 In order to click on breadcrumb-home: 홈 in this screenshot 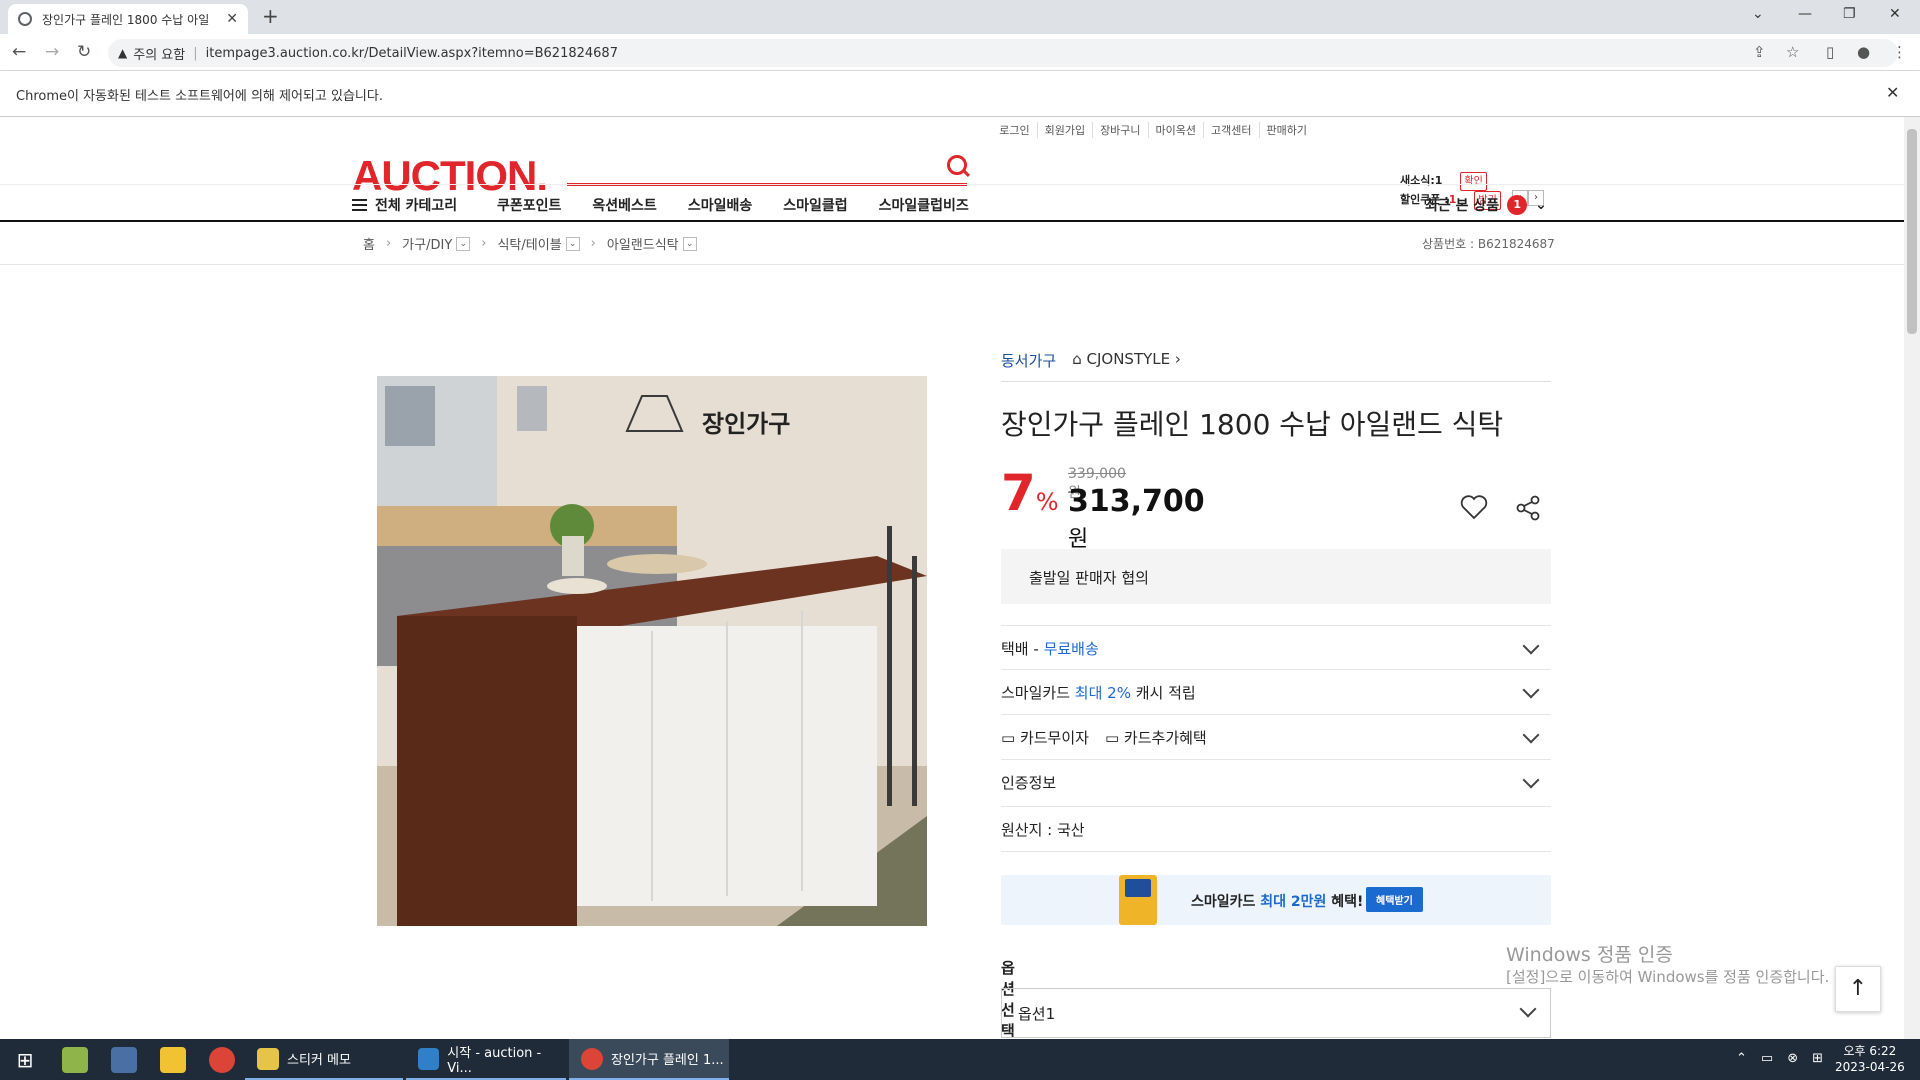, I will do `click(369, 243)`.